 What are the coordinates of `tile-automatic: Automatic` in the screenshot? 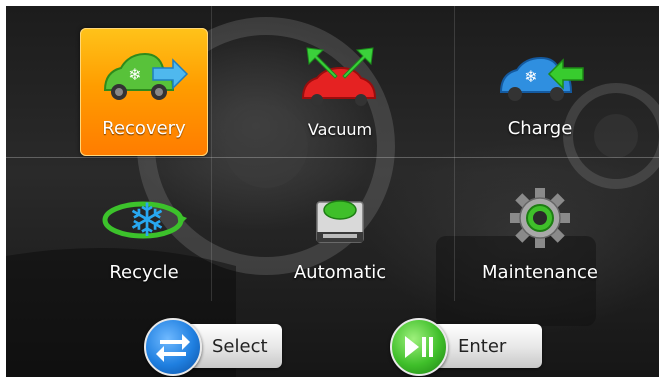 It's located at (340, 234).